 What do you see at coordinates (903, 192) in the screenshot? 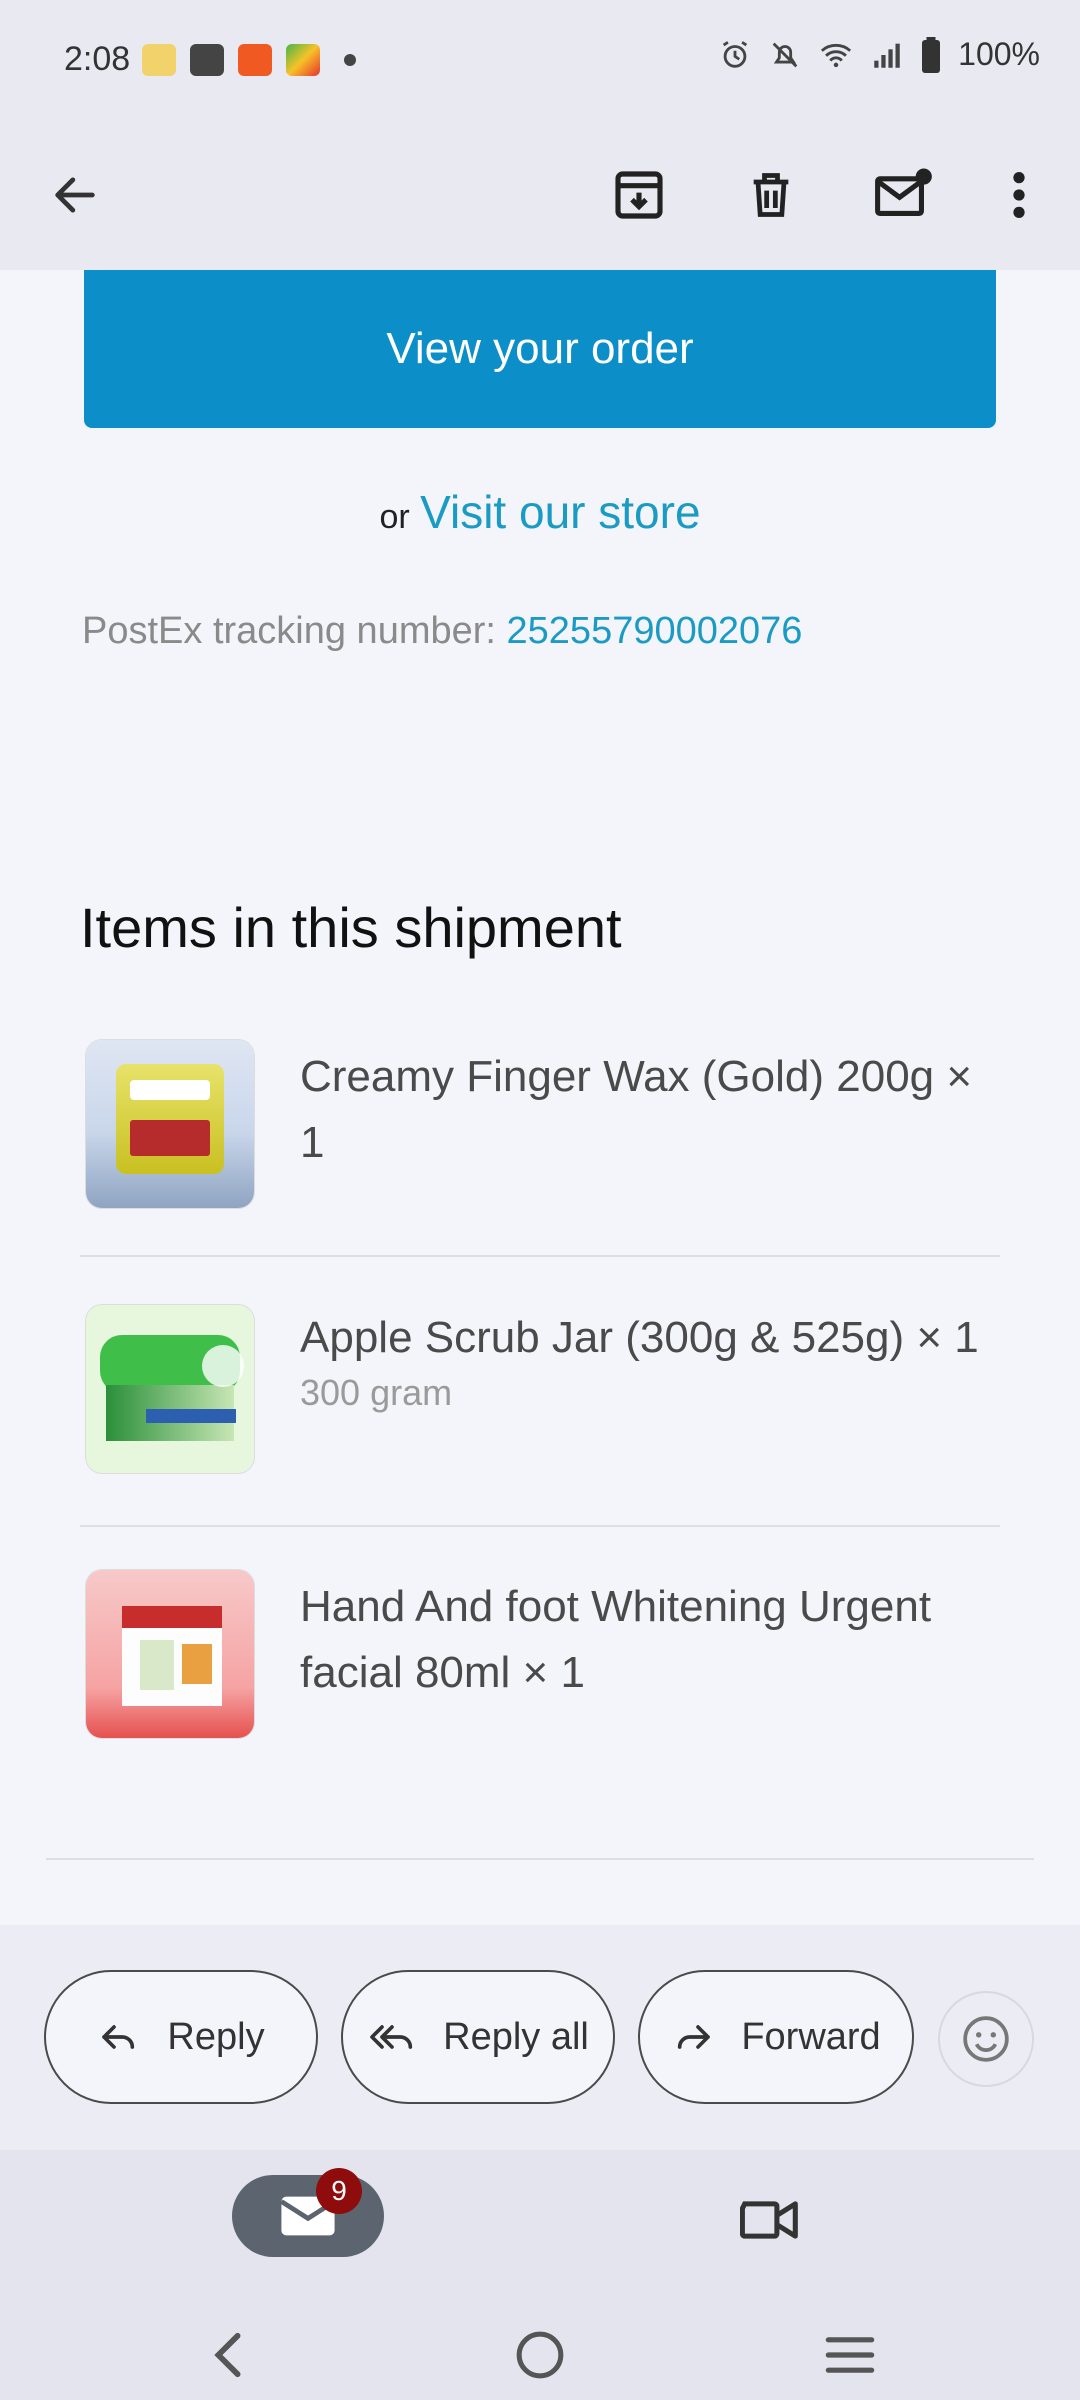
I see `mark-unread-icon` at bounding box center [903, 192].